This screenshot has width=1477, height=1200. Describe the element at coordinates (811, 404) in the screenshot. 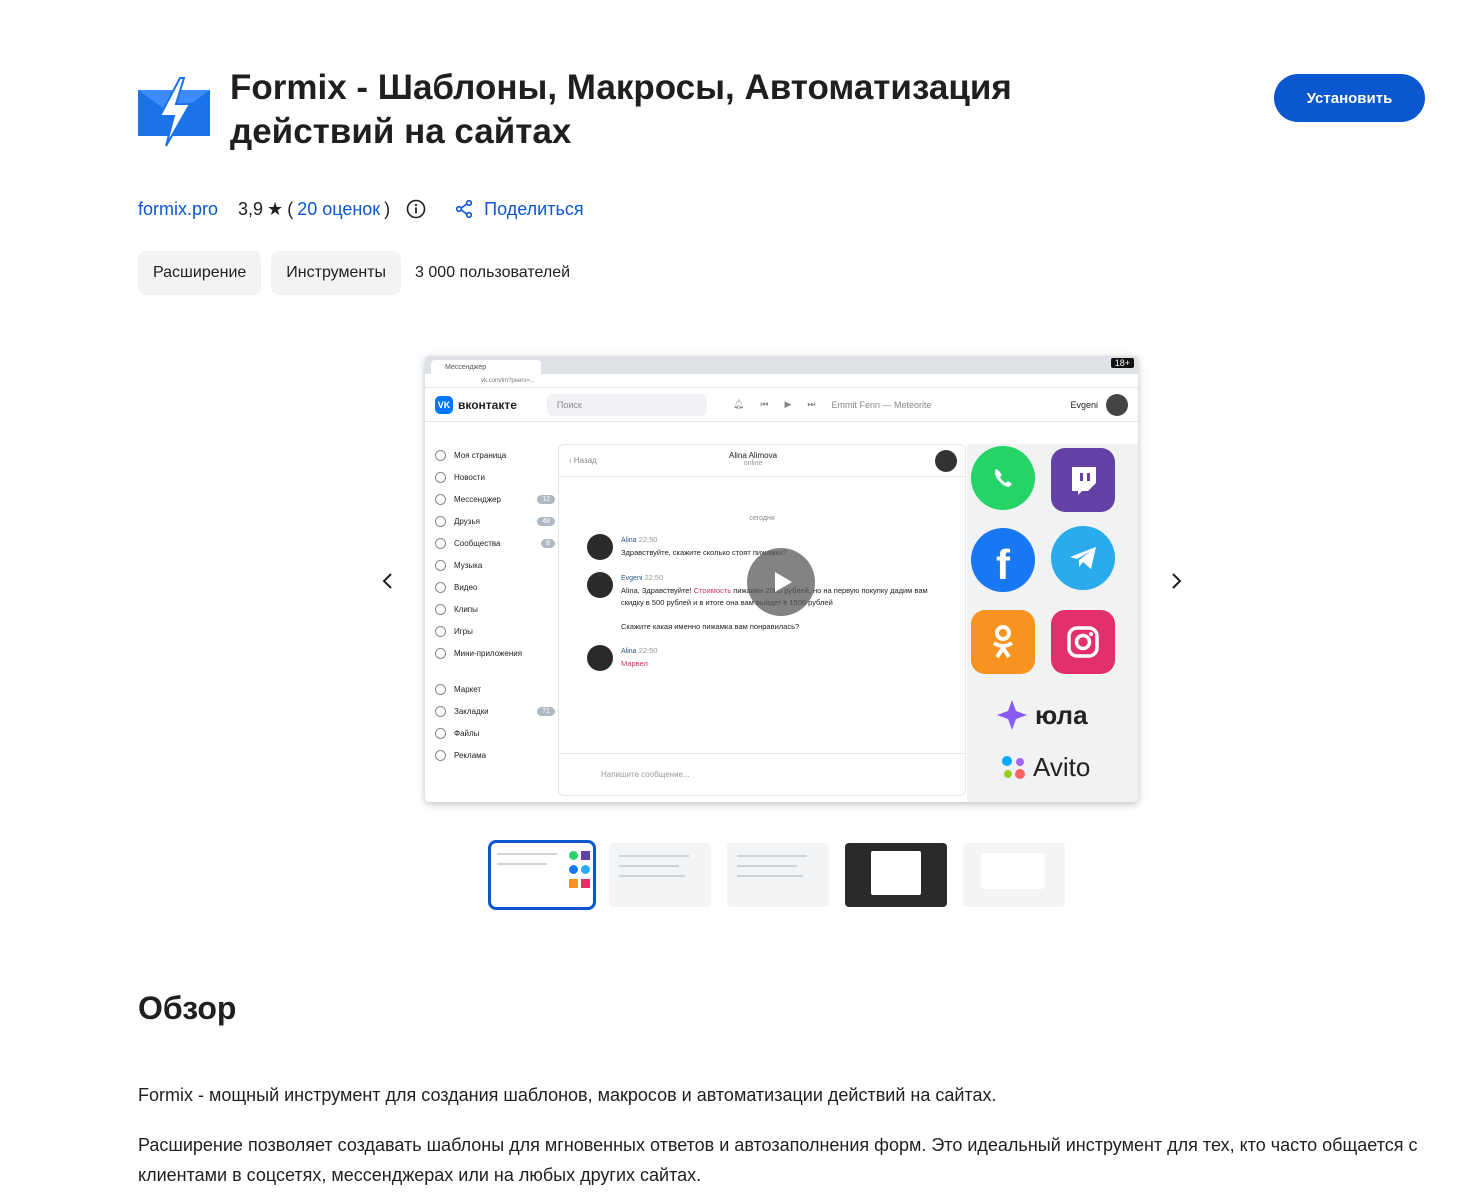

I see `next-track-icon: ⏭︎` at that location.